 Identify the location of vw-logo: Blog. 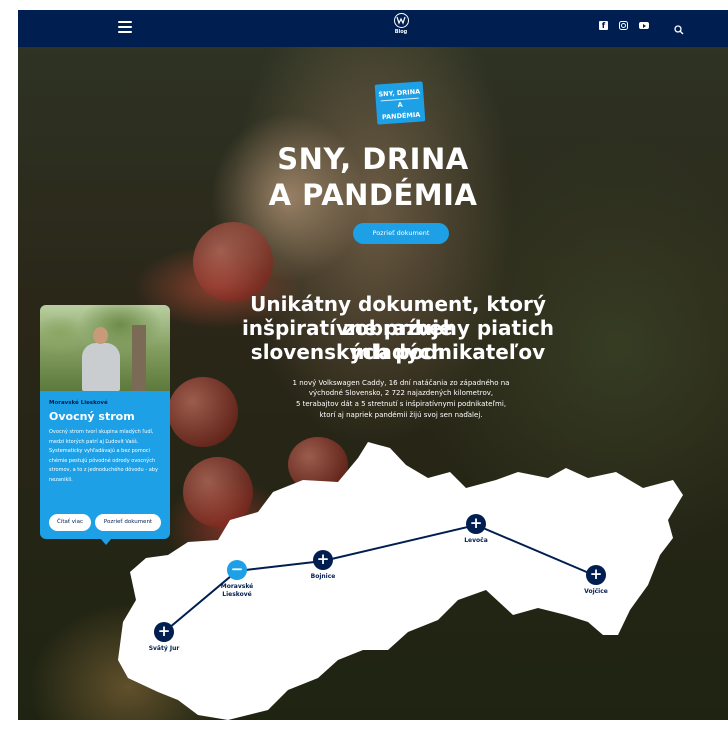
(401, 24).